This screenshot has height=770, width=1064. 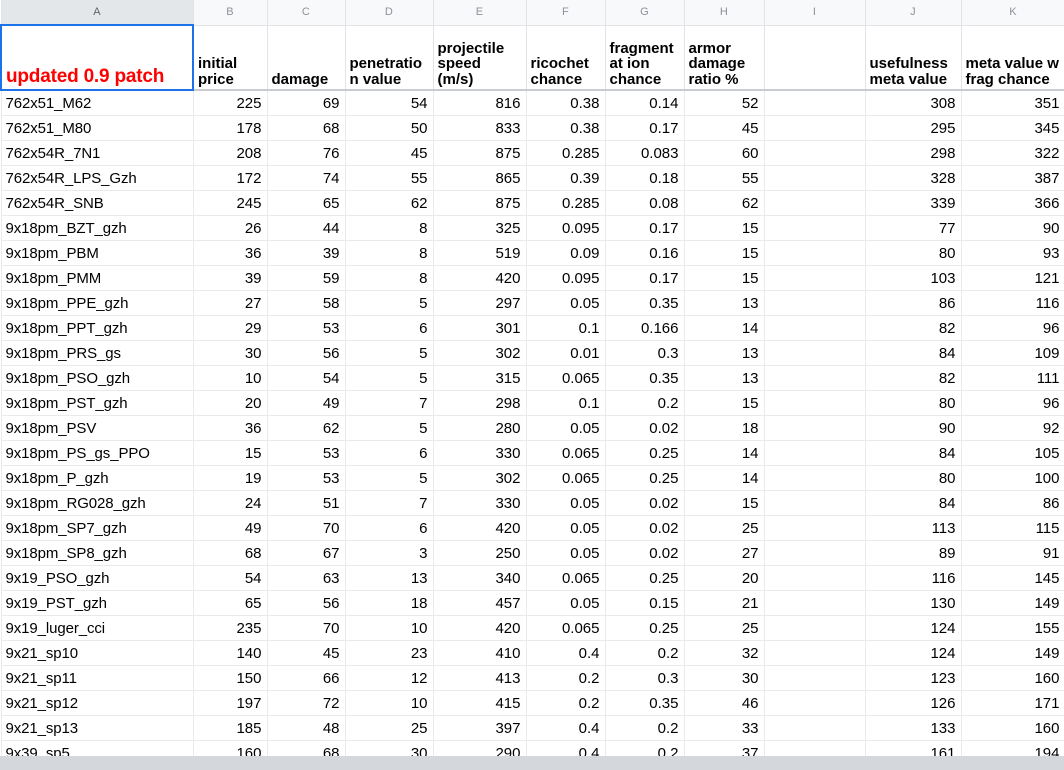 I want to click on cell-penetration: 8, so click(x=389, y=228).